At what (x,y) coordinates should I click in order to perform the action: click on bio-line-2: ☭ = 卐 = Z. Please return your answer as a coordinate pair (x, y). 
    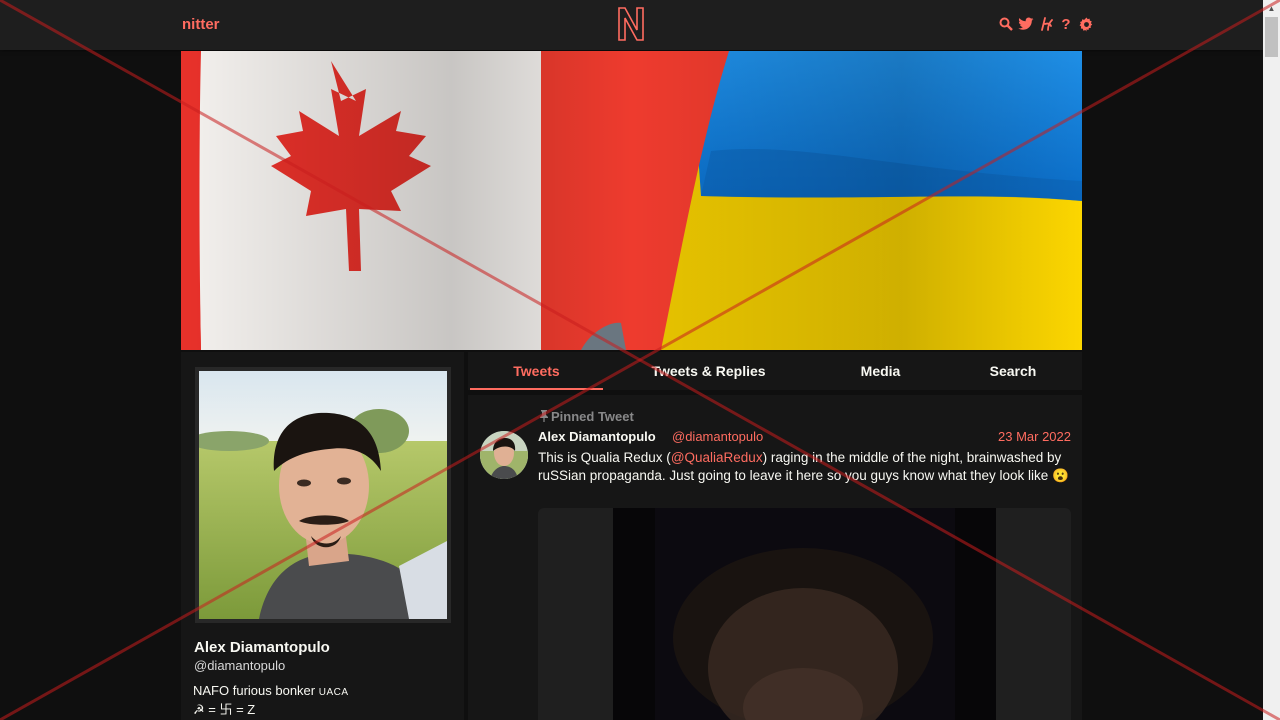
    Looking at the image, I should click on (224, 709).